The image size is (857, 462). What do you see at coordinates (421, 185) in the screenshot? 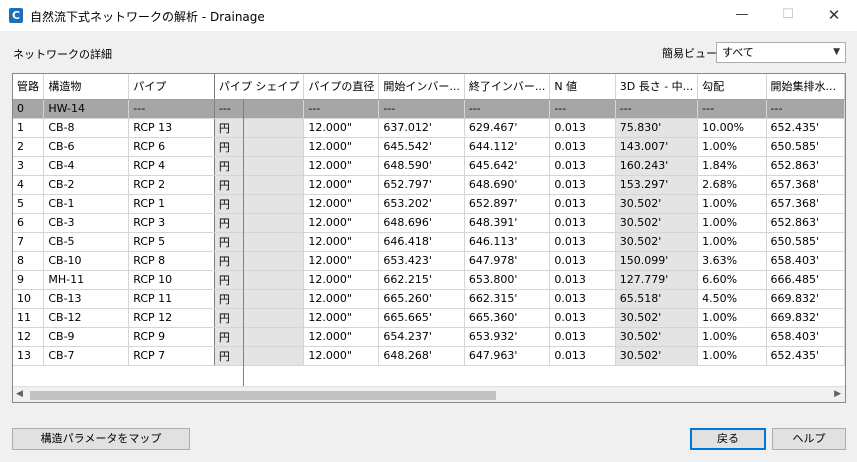
I see `table-cell: 652.797'` at bounding box center [421, 185].